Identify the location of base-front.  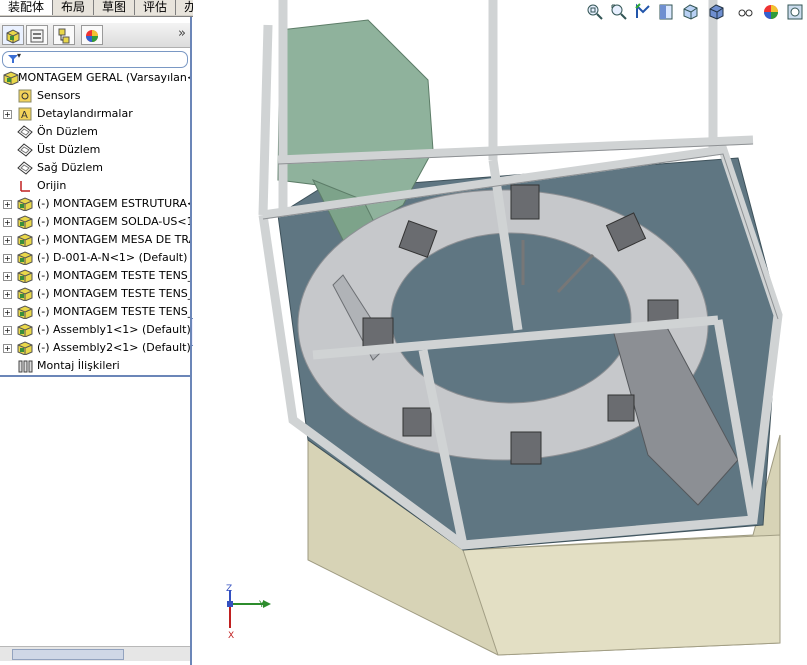
(621, 595).